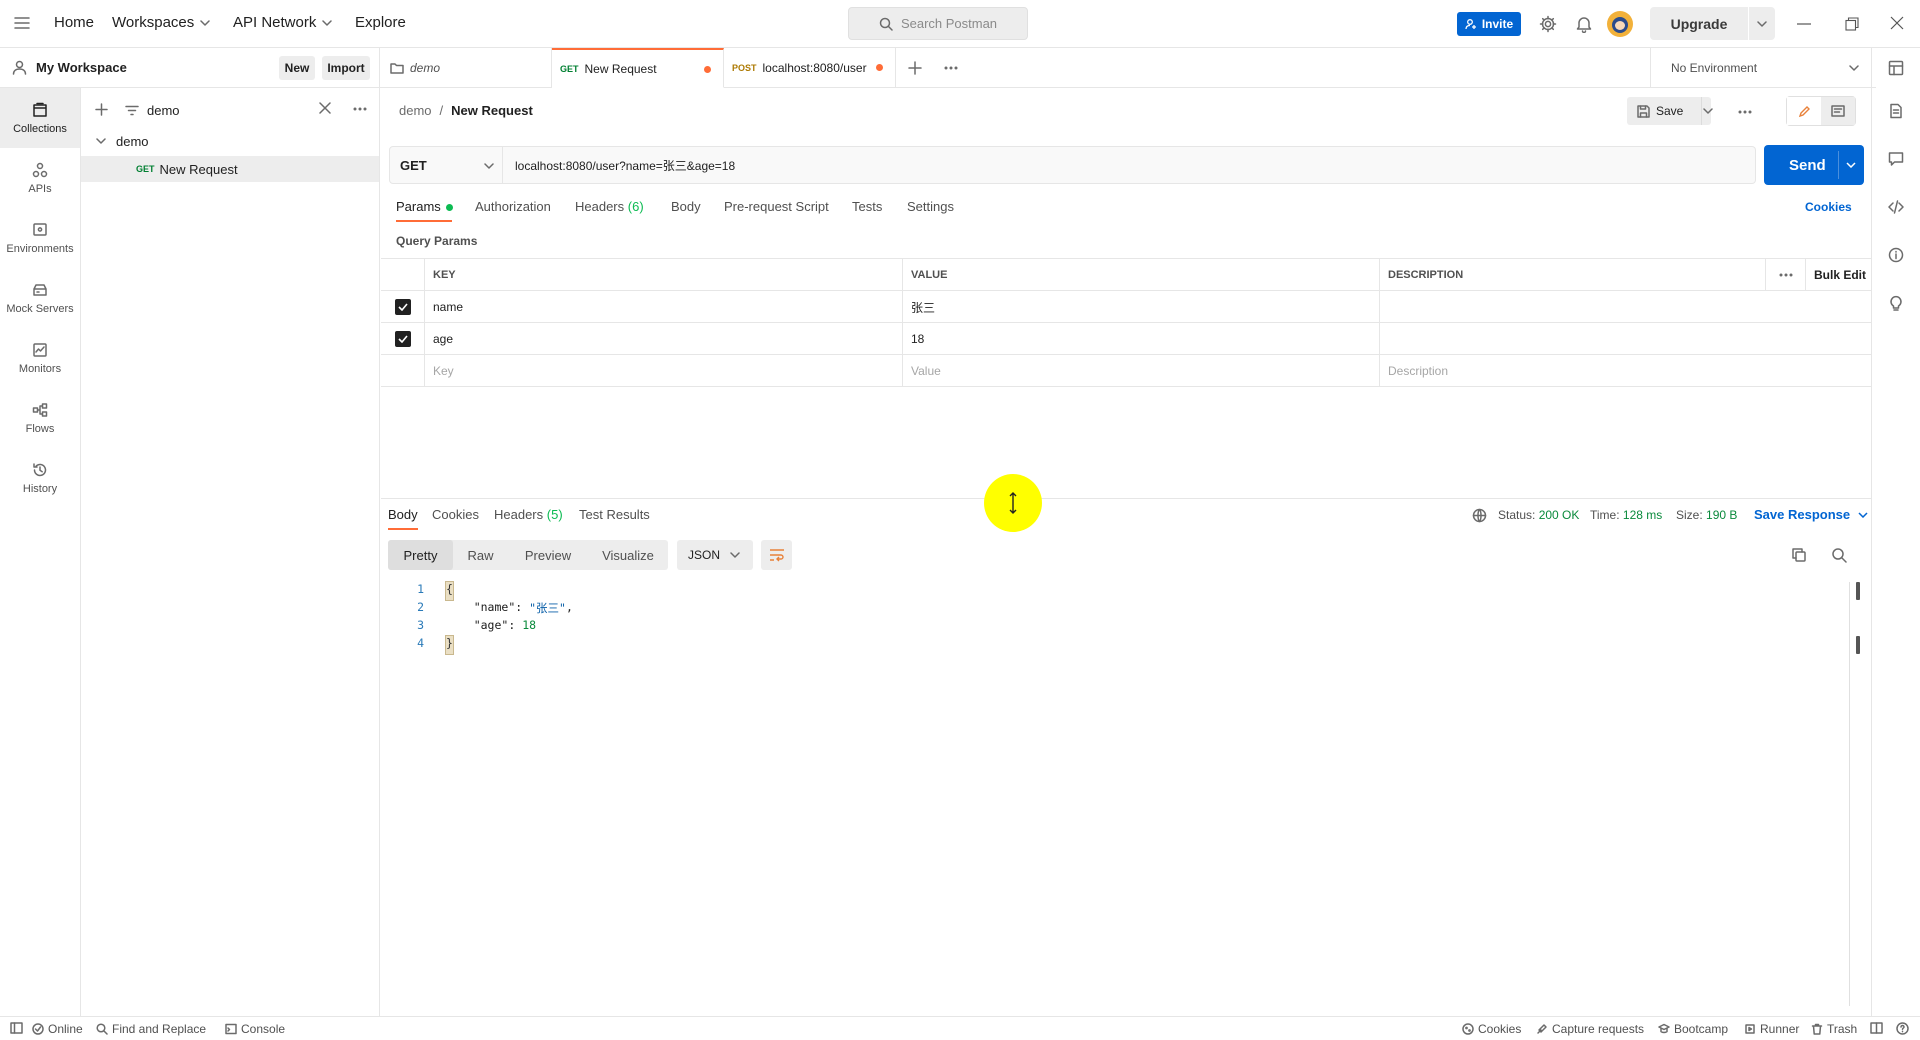 The height and width of the screenshot is (1040, 1920). I want to click on request-more-icon, so click(1745, 112).